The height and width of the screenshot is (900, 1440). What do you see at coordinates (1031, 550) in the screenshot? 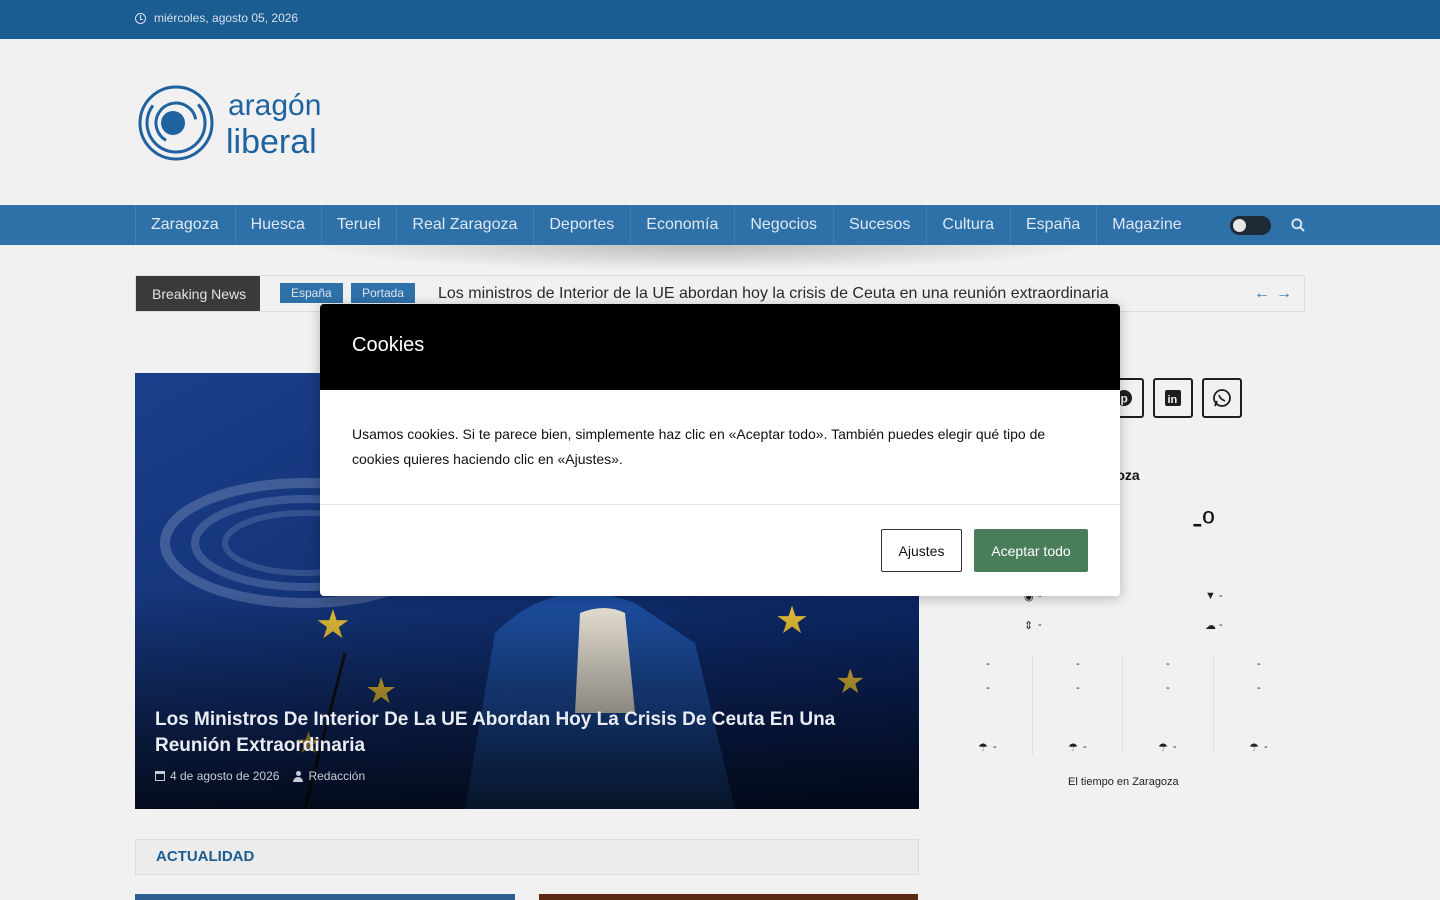
I see `accept-all-cookies-button: Aceptar todo` at bounding box center [1031, 550].